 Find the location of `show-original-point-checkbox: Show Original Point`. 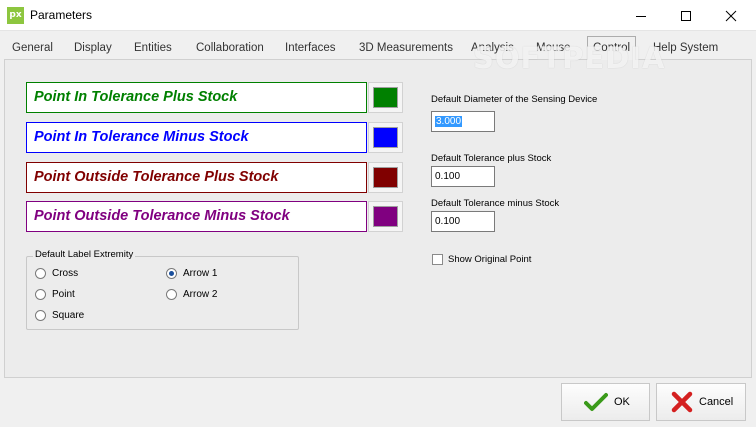

show-original-point-checkbox: Show Original Point is located at coordinates (481, 259).